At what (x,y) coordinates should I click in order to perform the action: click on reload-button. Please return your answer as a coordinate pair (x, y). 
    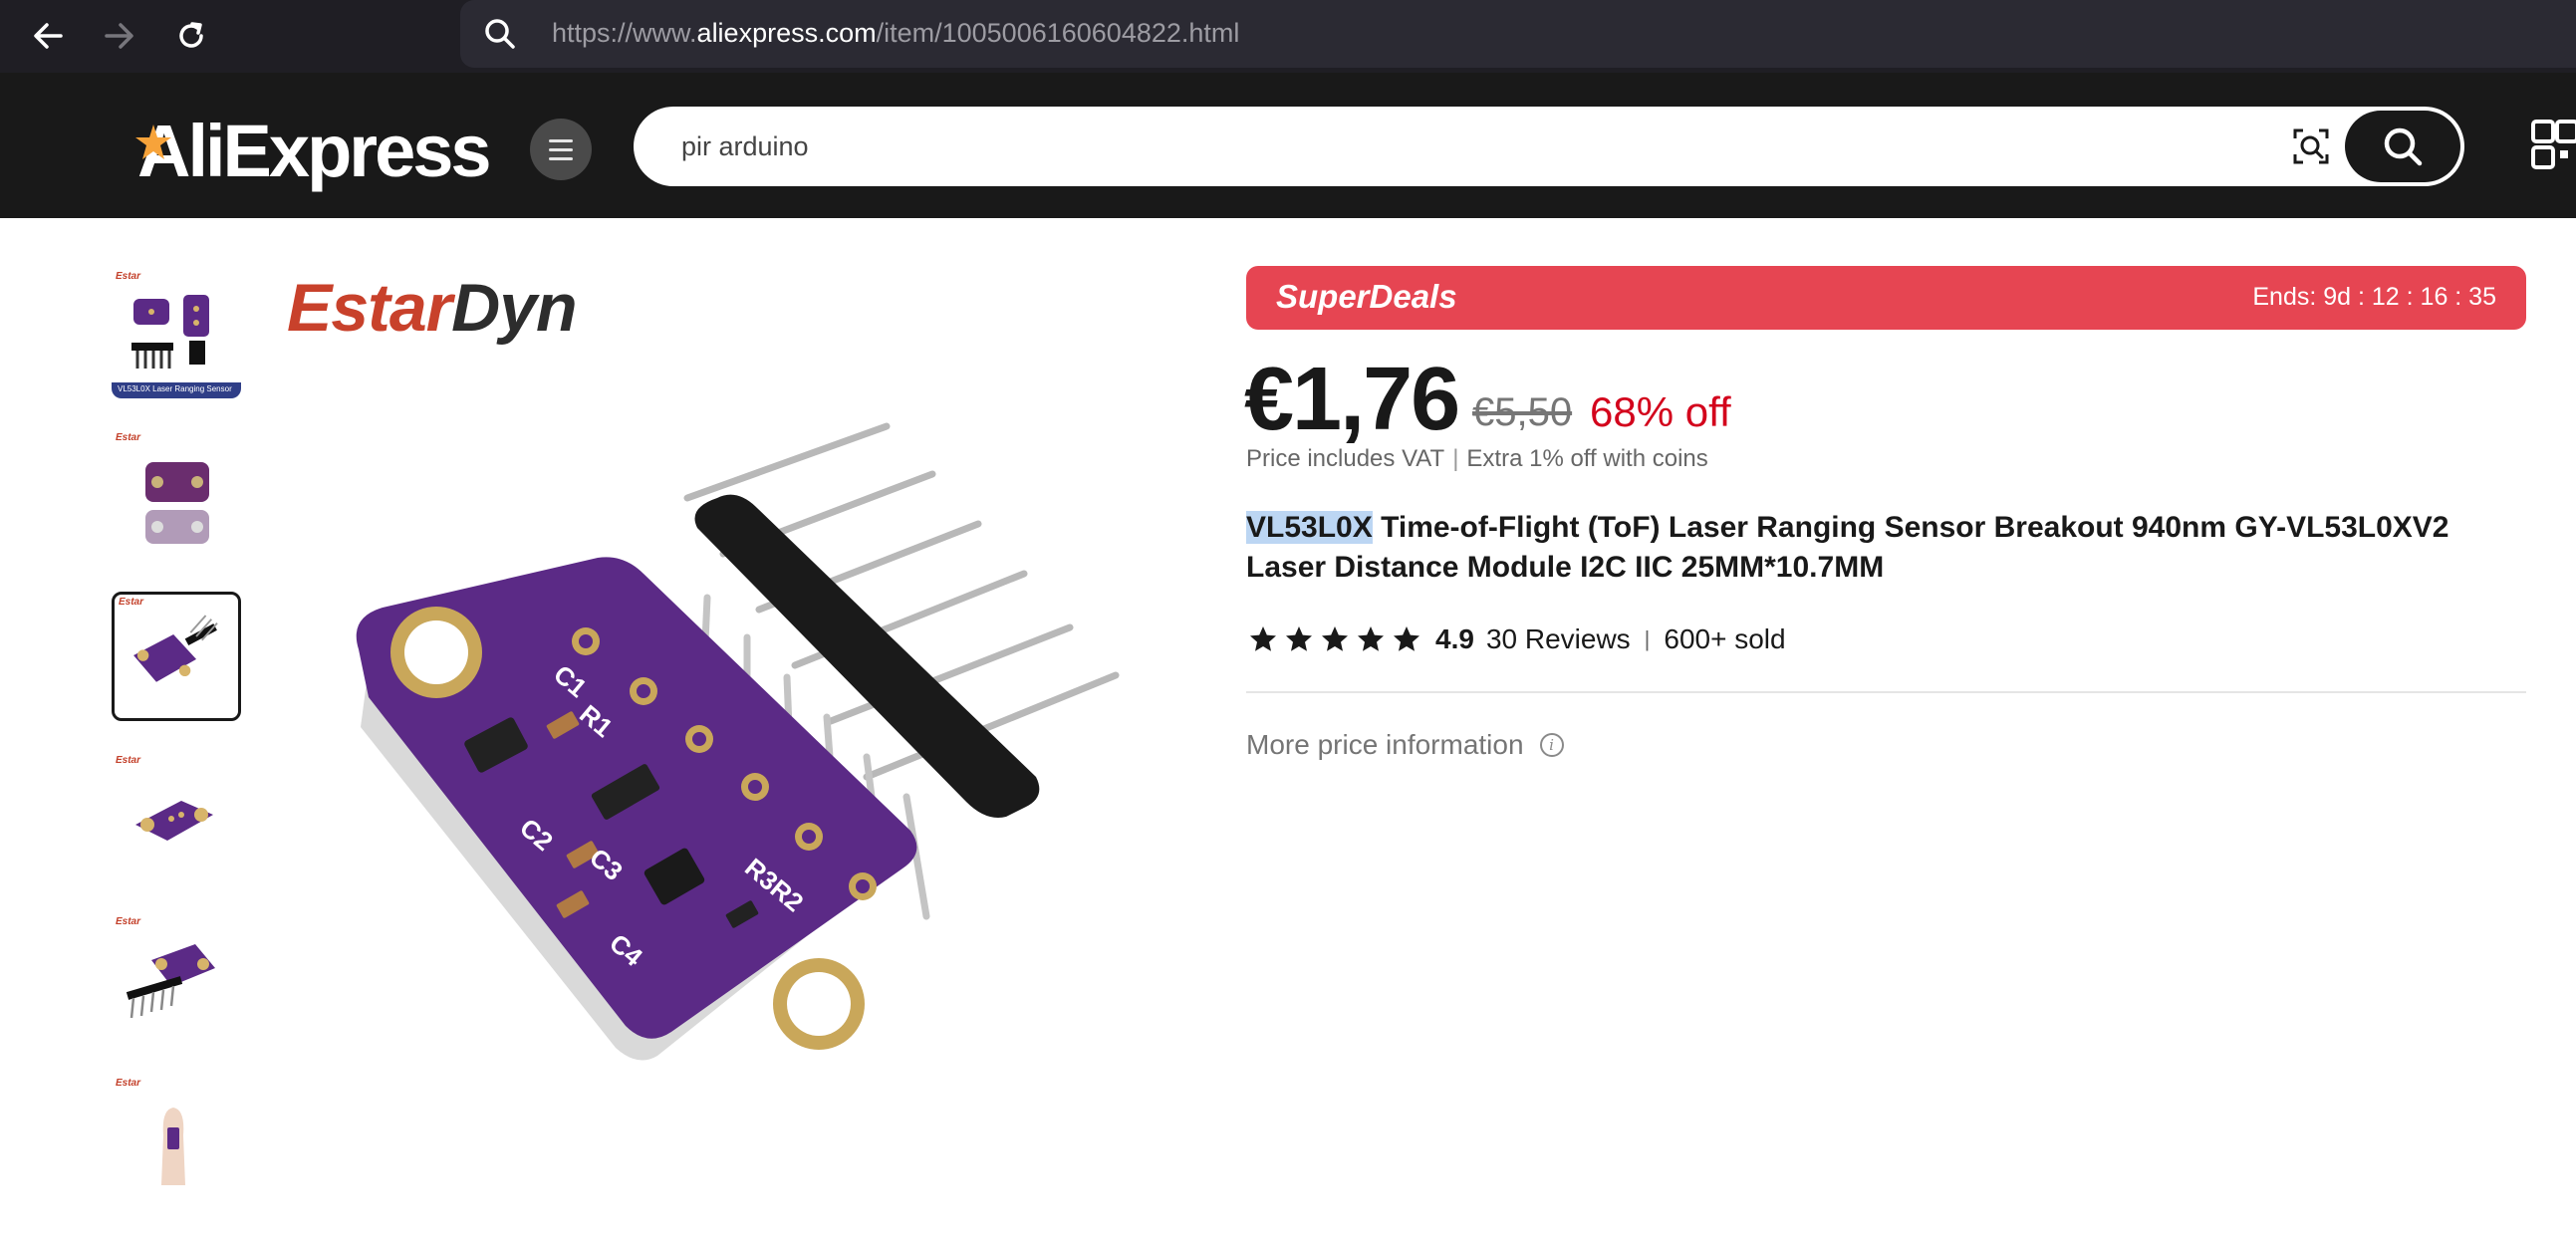
    Looking at the image, I should click on (191, 36).